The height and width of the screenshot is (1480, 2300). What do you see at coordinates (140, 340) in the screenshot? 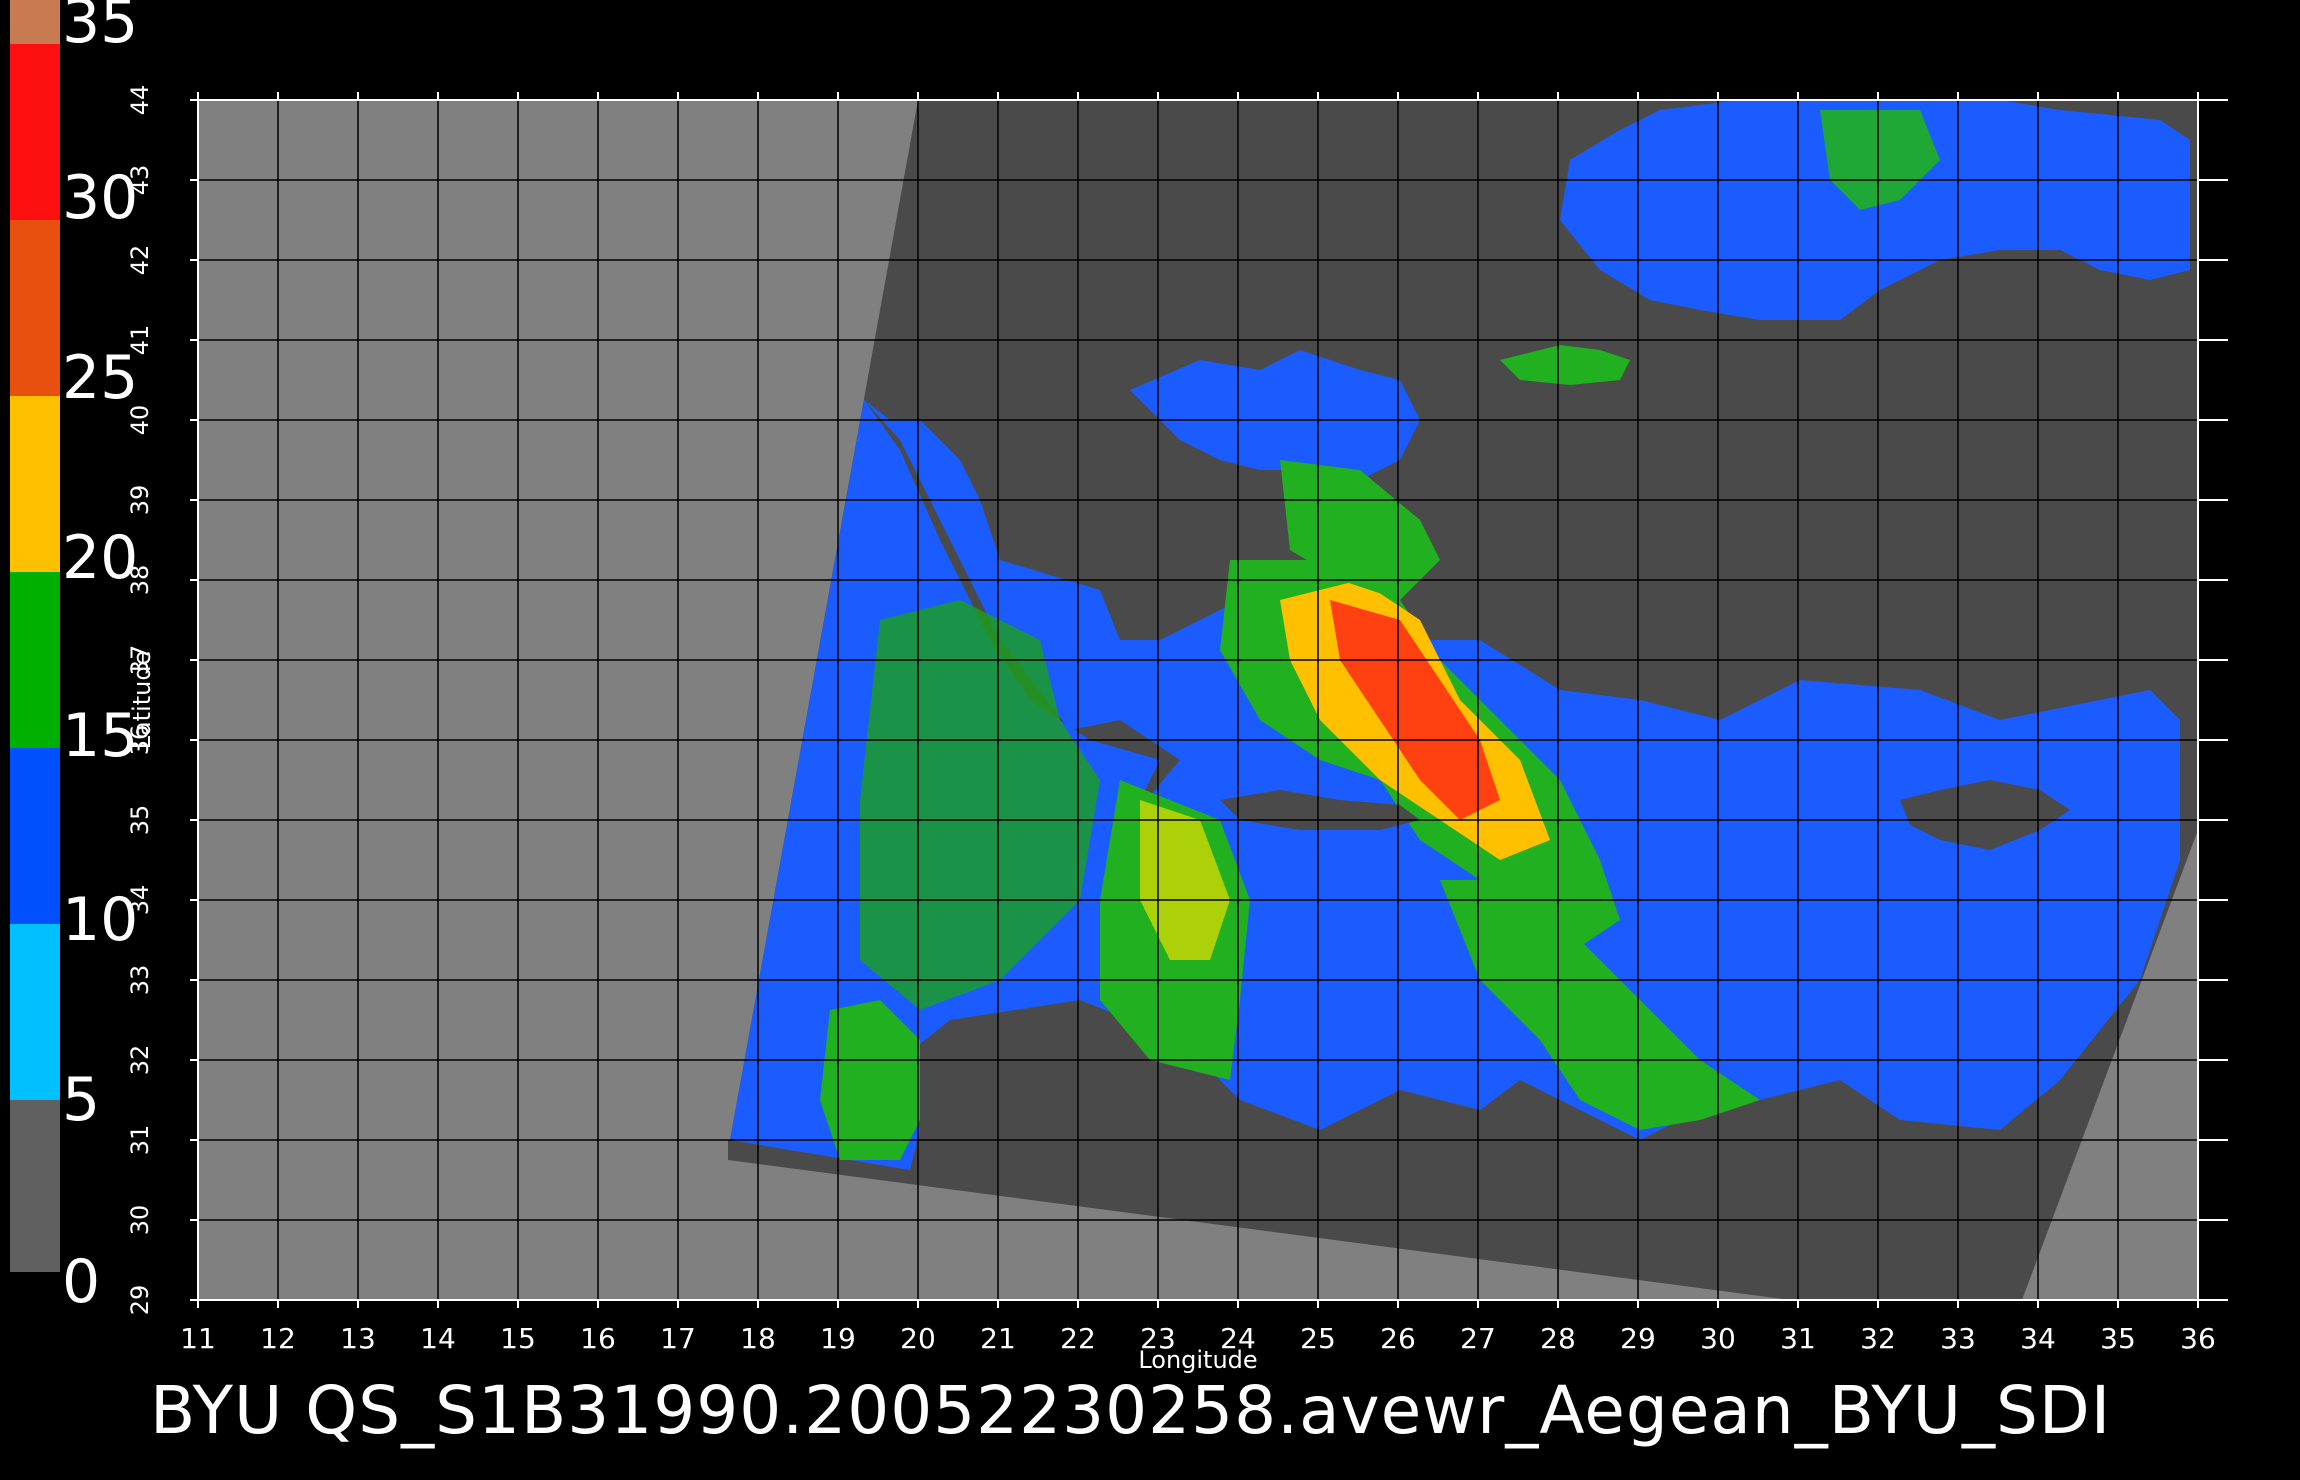
I see `y-tick-label: 41` at bounding box center [140, 340].